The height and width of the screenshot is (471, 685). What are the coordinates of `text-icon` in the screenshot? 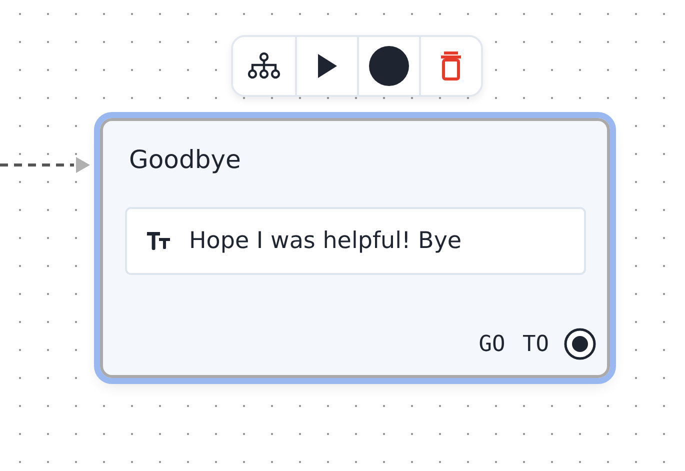 It's located at (159, 241).